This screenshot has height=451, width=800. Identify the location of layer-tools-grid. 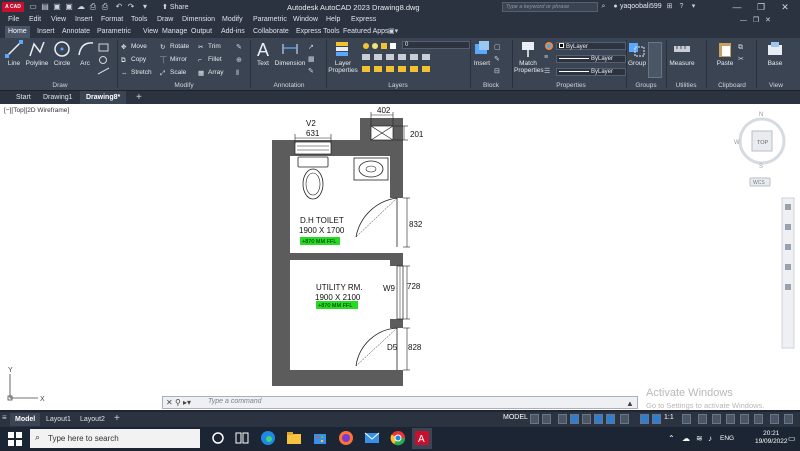
(416, 65).